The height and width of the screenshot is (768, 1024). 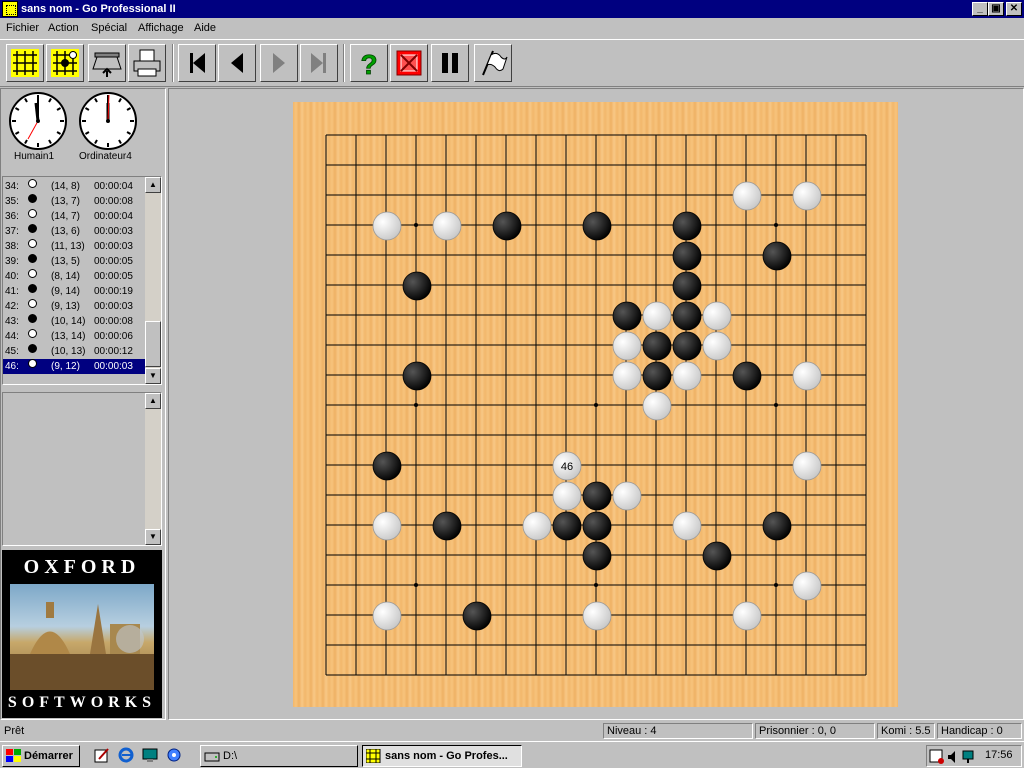 What do you see at coordinates (74, 351) in the screenshot?
I see `move-list-row: 45: (10, 13) 00:00:12` at bounding box center [74, 351].